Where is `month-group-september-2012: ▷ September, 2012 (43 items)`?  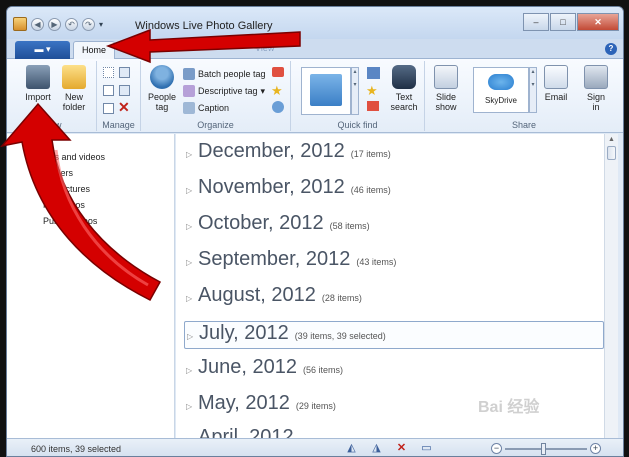
month-group-september-2012: ▷ September, 2012 (43 items) is located at coordinates (394, 262).